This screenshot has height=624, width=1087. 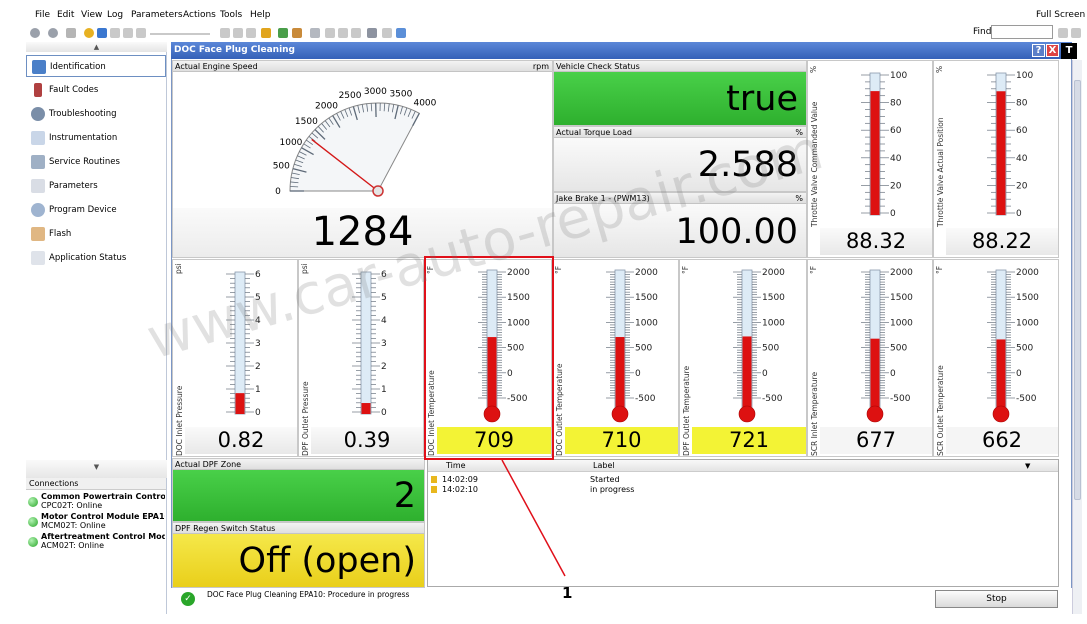 I want to click on redo-icon, so click(x=401, y=33).